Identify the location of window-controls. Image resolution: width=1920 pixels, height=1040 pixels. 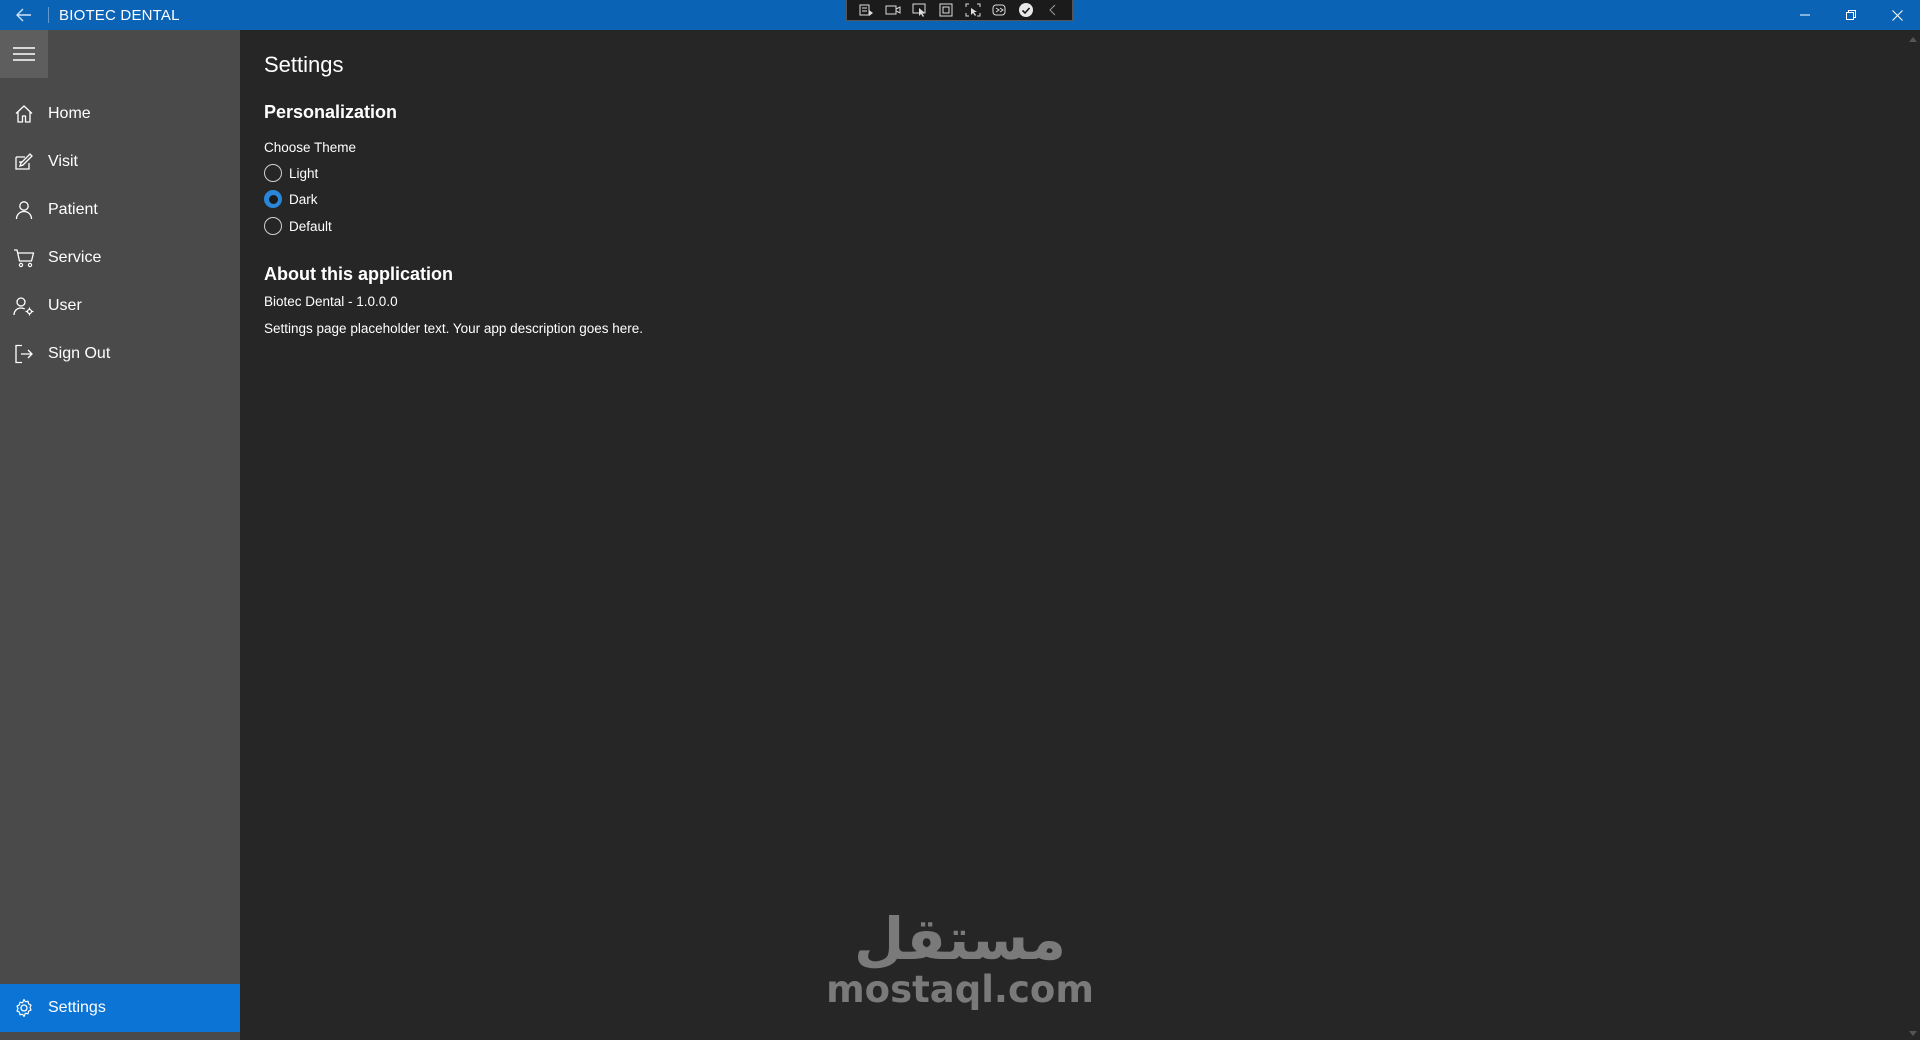
(1851, 15).